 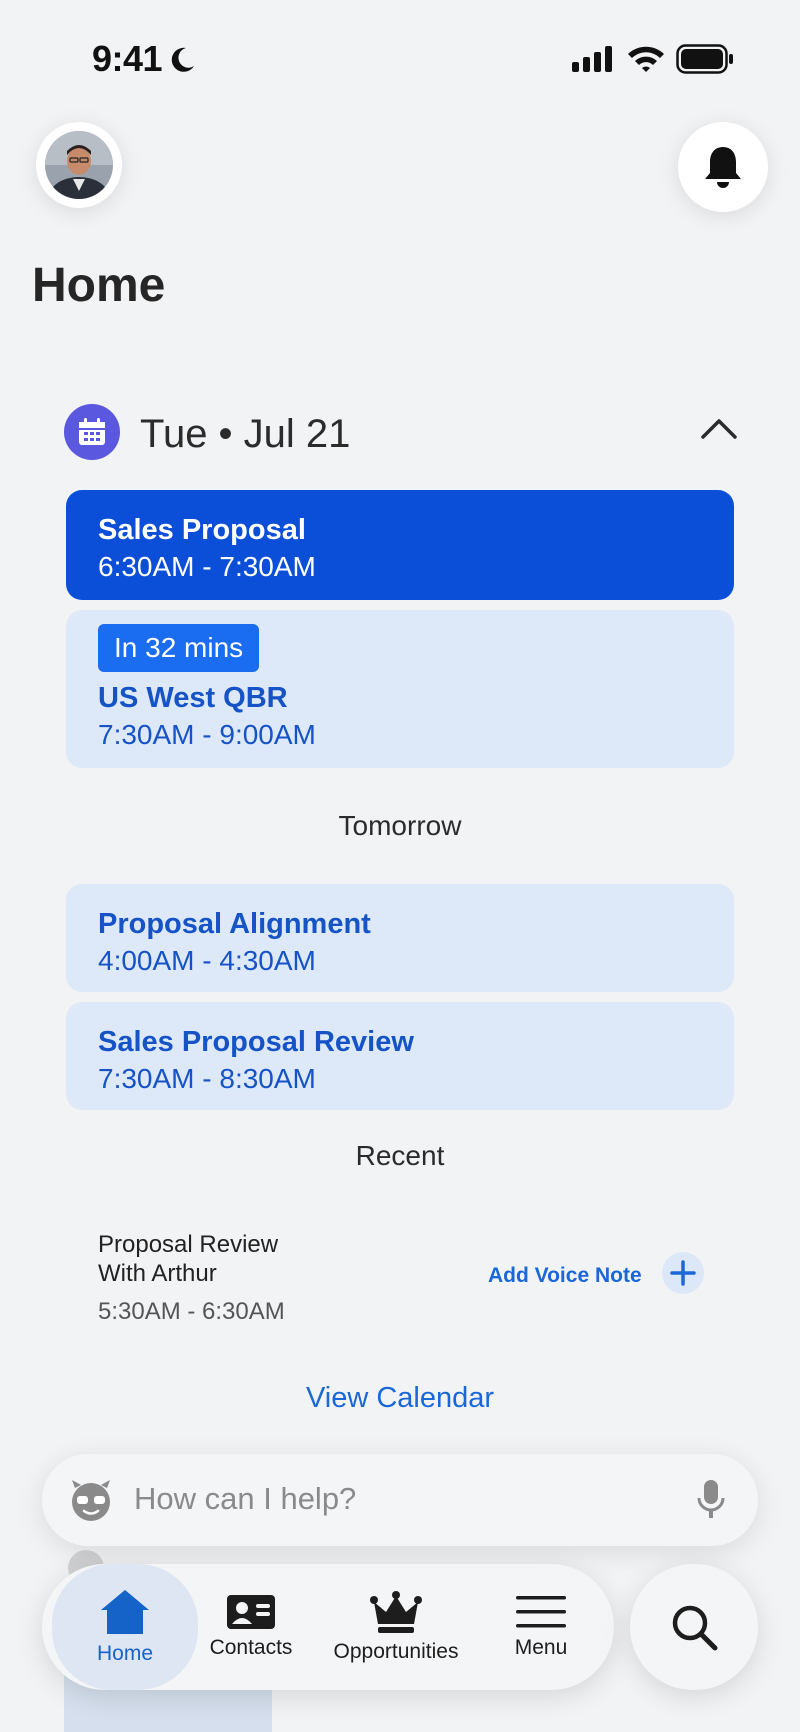 I want to click on recent-label: Recent, so click(x=400, y=1155).